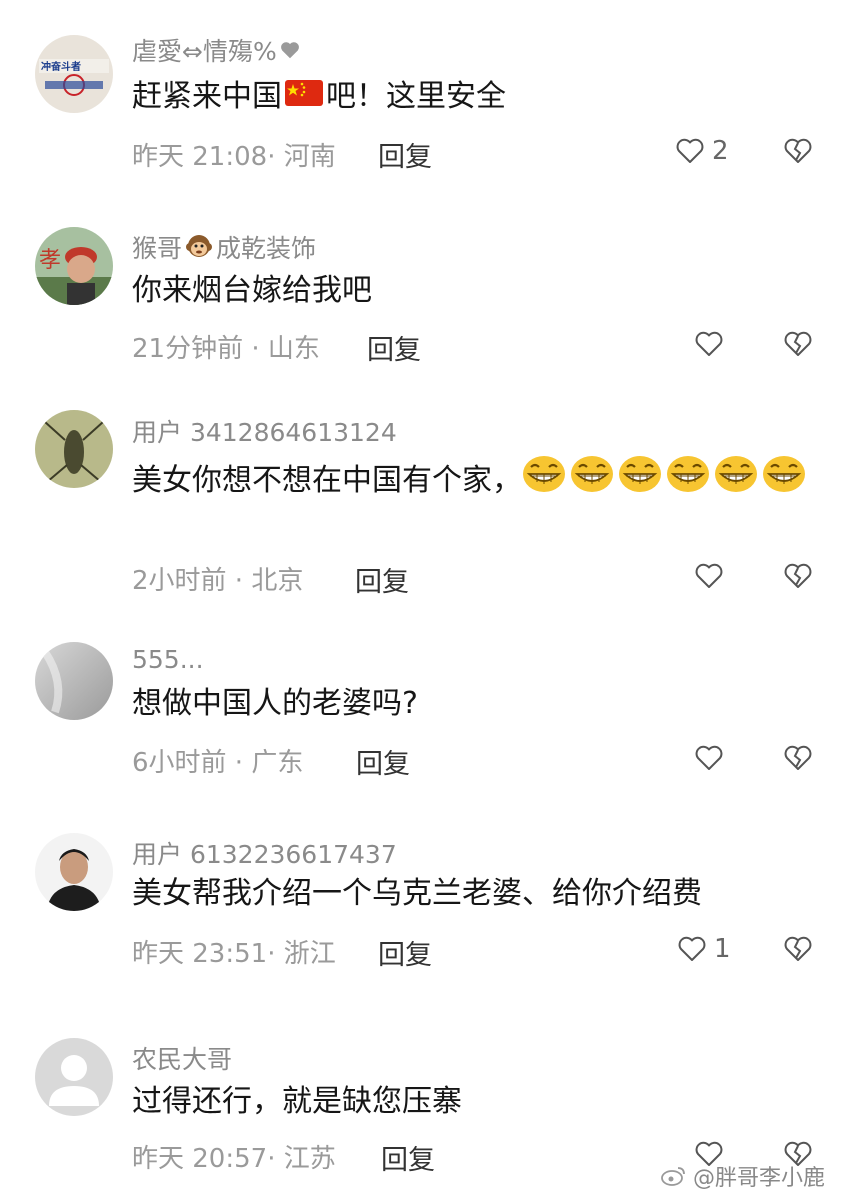  What do you see at coordinates (224, 247) in the screenshot?
I see `username: 猴哥 成乾装饰` at bounding box center [224, 247].